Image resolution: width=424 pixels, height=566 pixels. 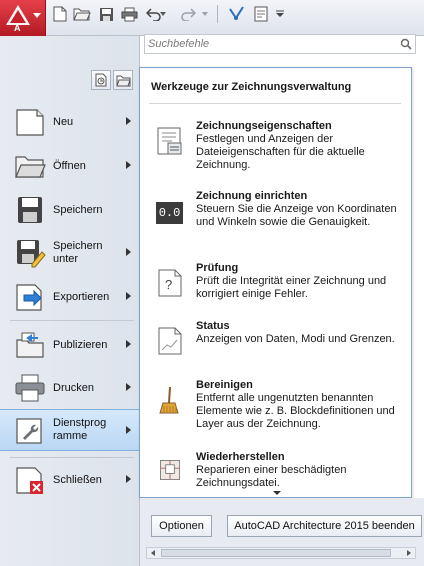 I want to click on recent-documents-icon, so click(x=101, y=80).